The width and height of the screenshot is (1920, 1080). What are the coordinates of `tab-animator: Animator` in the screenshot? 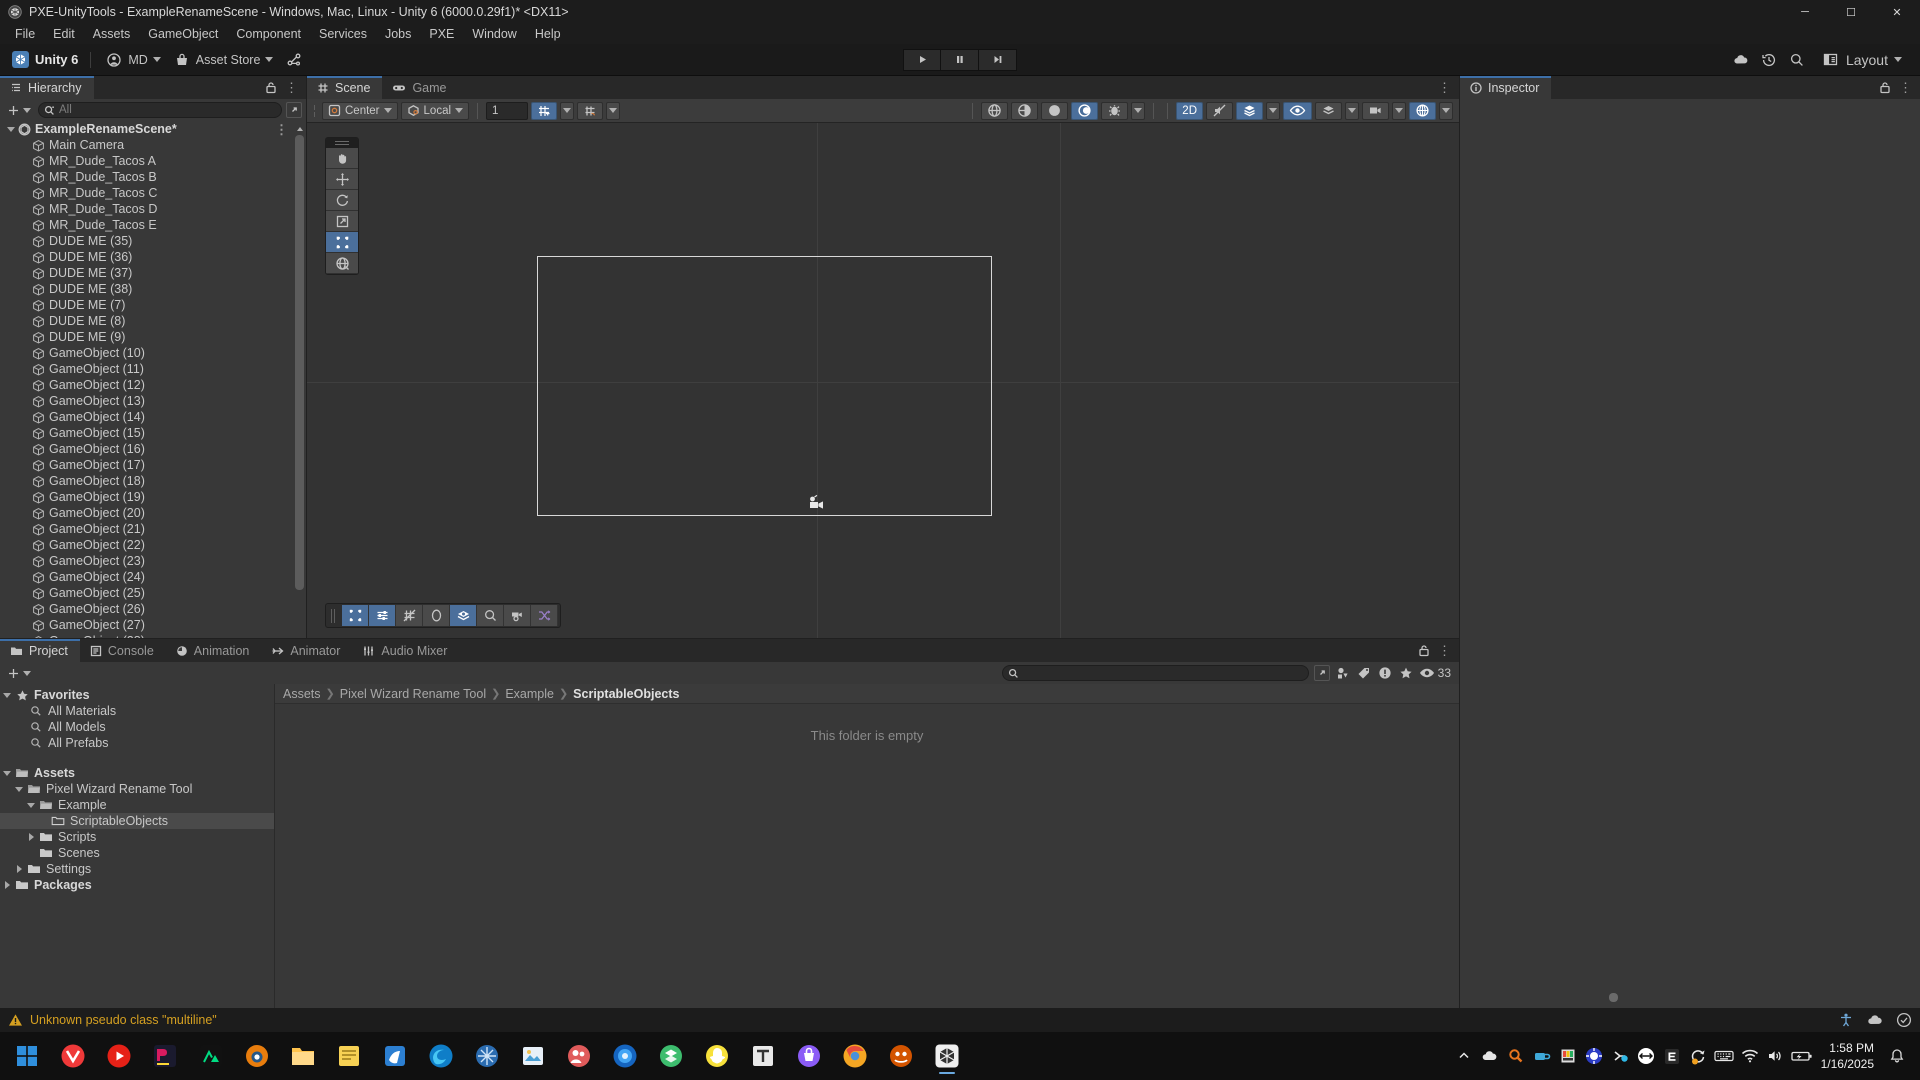 It's located at (307, 650).